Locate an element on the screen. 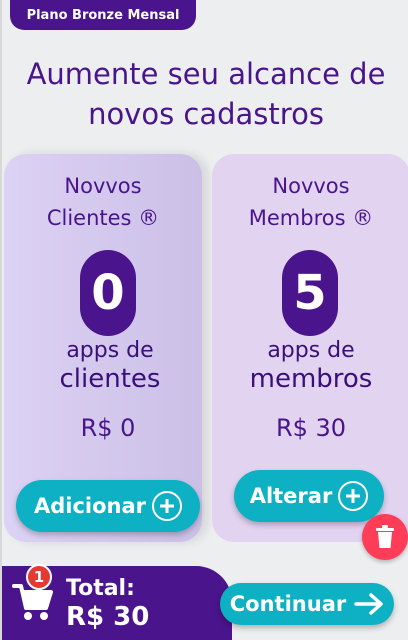 Image resolution: width=408 pixels, height=640 pixels. card-membros-title: Novvos Membros ® is located at coordinates (310, 202).